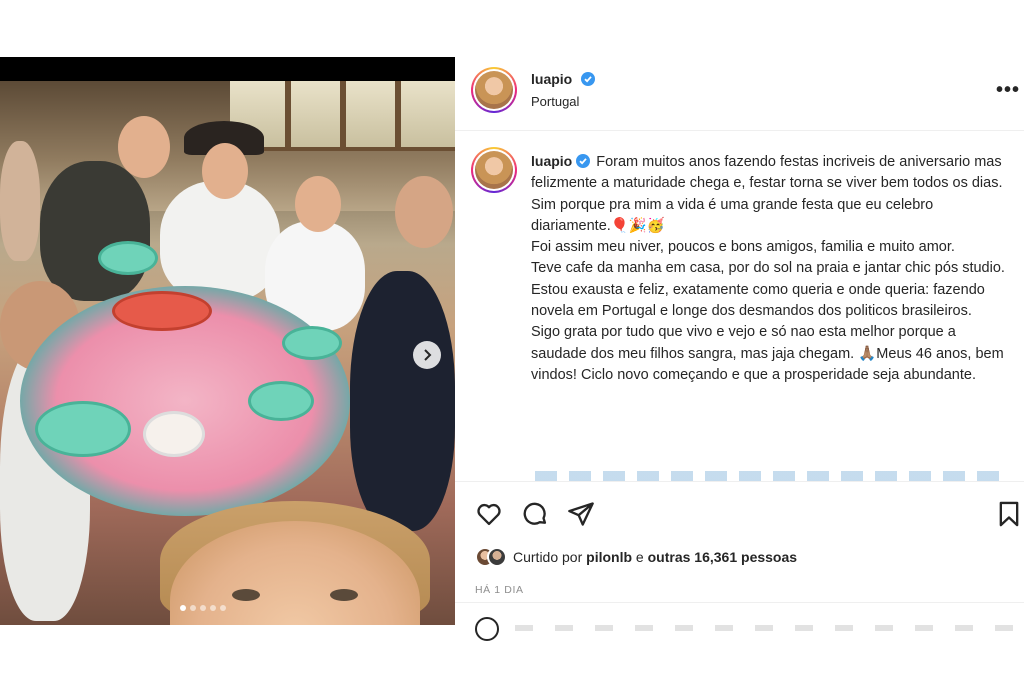 The width and height of the screenshot is (1024, 683). I want to click on username-link: luapio, so click(551, 79).